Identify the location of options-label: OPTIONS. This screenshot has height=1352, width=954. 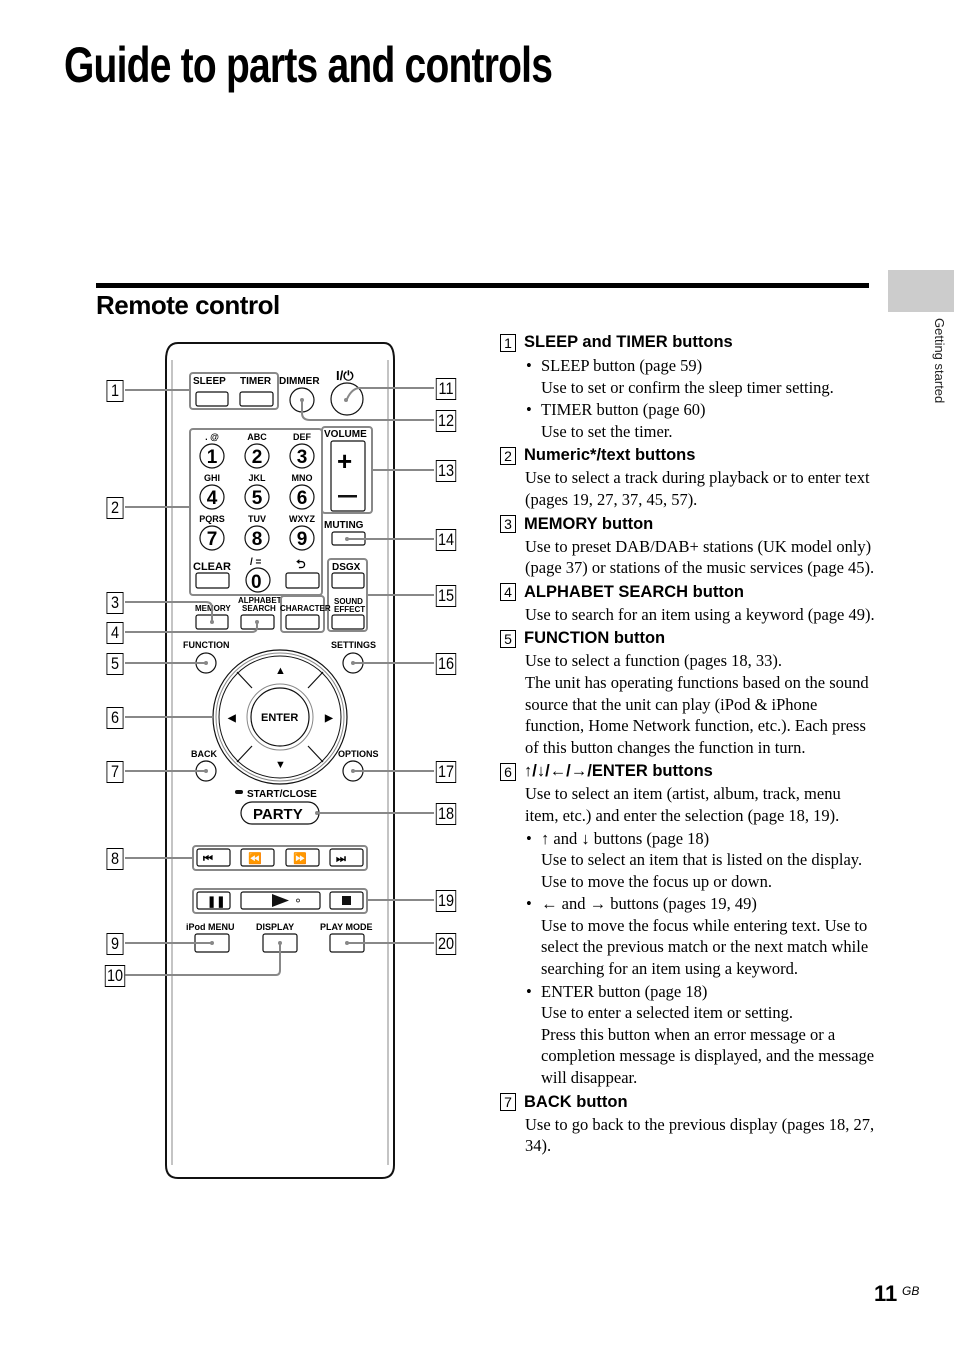
(358, 754).